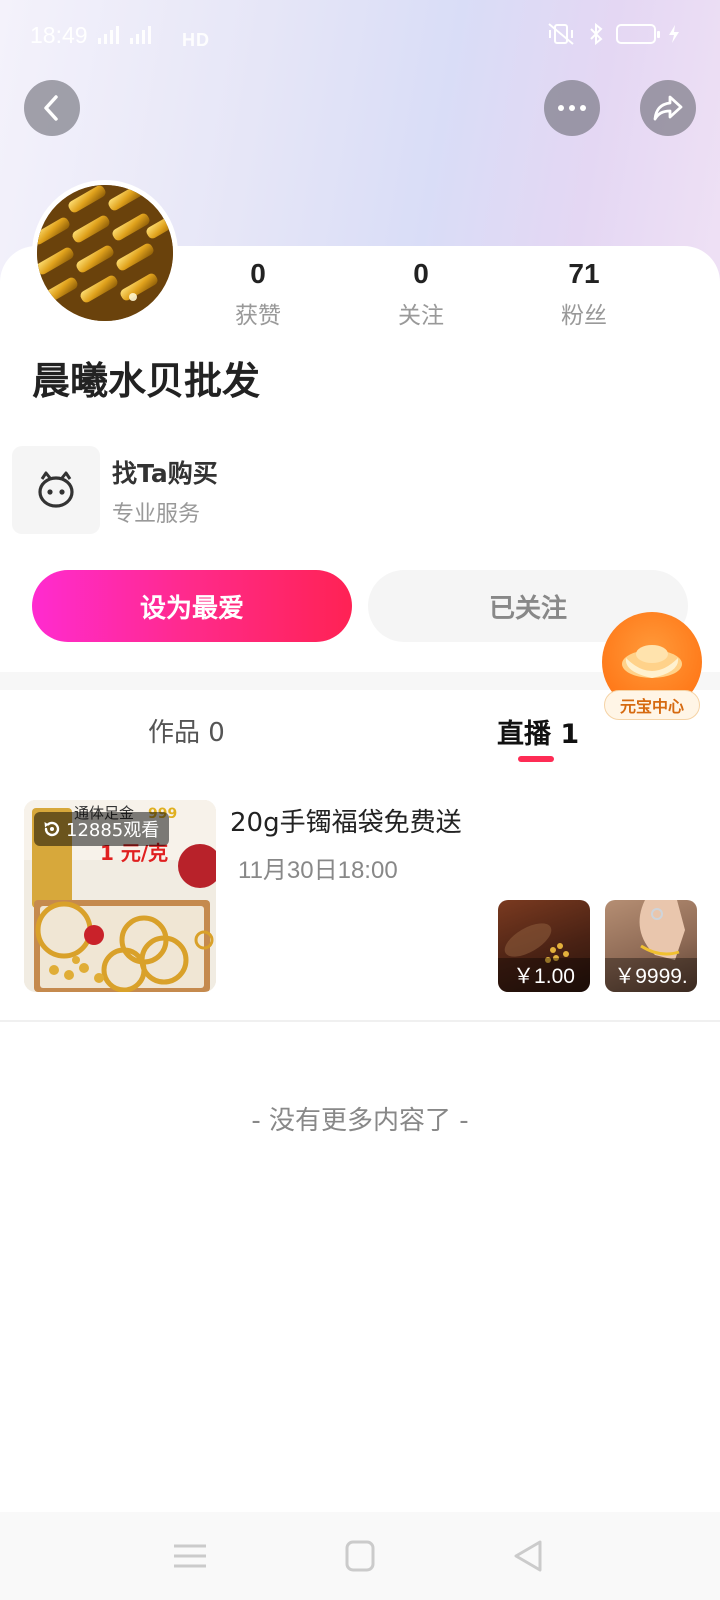  Describe the element at coordinates (360, 911) in the screenshot. I see `live-replay-item: 通体足金 999 1 元/克` at that location.